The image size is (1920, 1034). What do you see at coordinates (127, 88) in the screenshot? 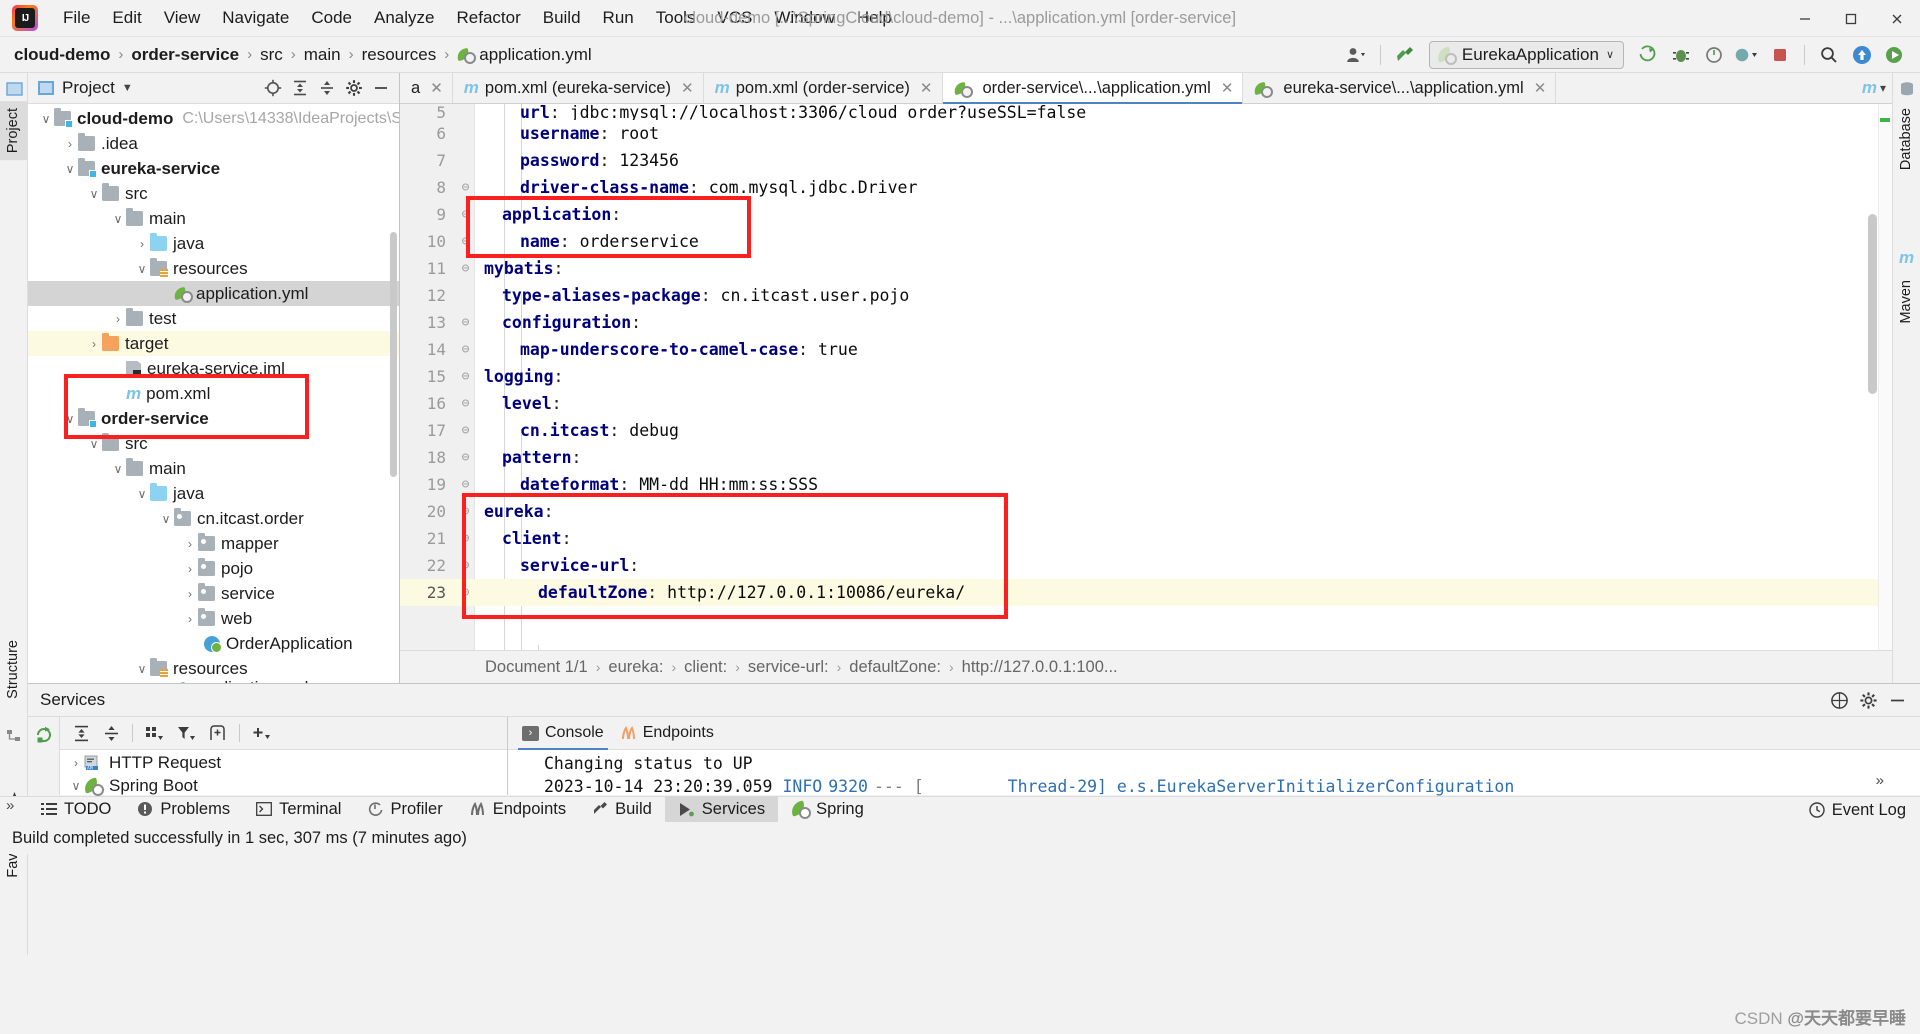
I see `project-view-dropdown-icon: ▼` at bounding box center [127, 88].